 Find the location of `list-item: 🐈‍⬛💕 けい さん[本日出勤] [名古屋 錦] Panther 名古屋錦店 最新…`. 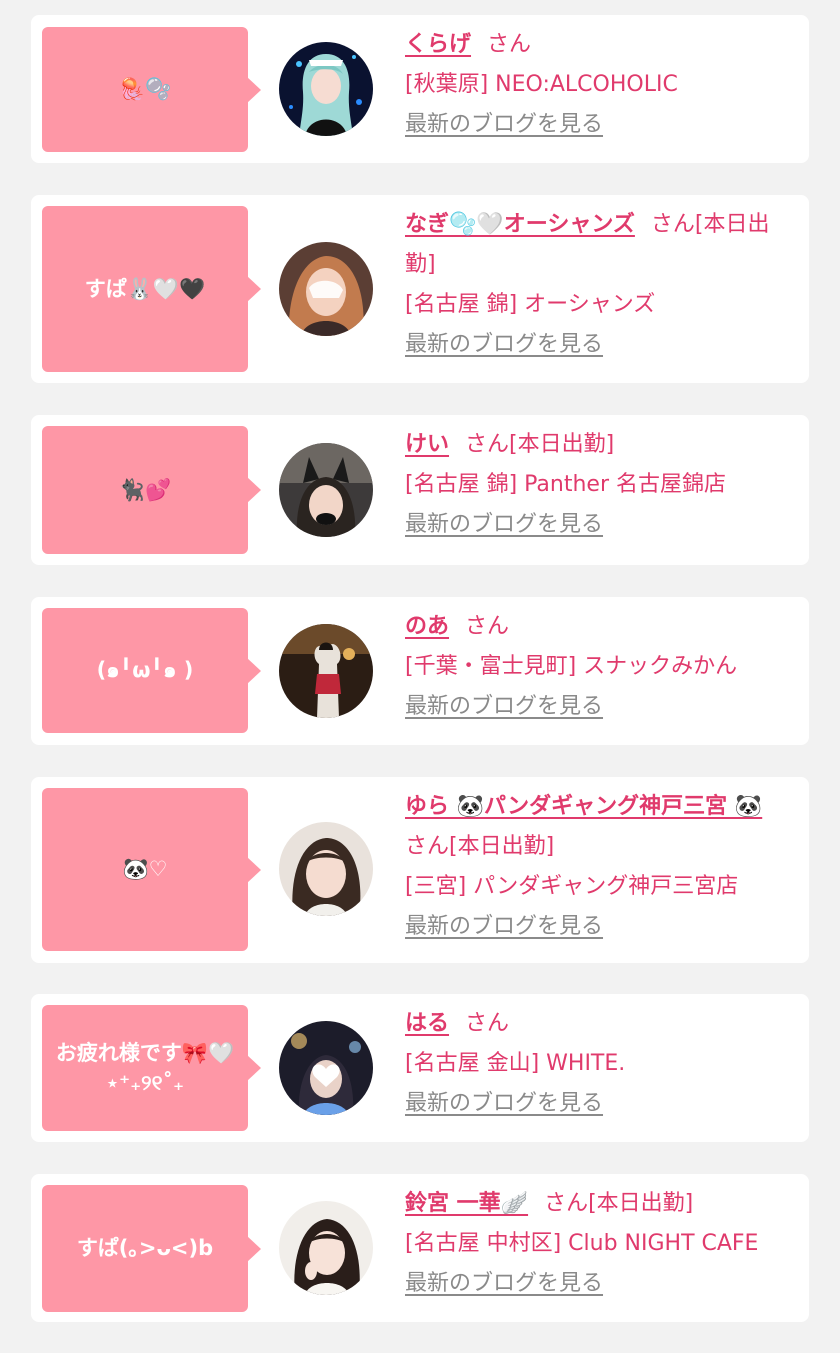

list-item: 🐈‍⬛💕 けい さん[本日出勤] [名古屋 錦] Panther 名古屋錦店 最新… is located at coordinates (420, 490).